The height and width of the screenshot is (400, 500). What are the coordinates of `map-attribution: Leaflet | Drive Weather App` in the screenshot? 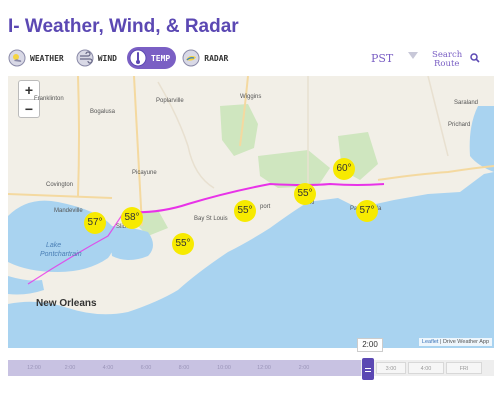 It's located at (455, 342).